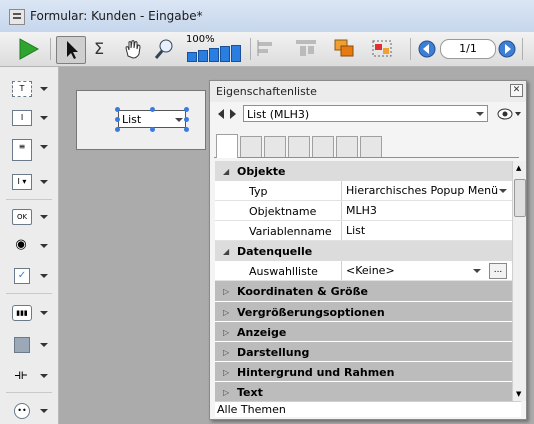 The width and height of the screenshot is (534, 424). What do you see at coordinates (30, 217) in the screenshot?
I see `button-tool-icon: OK` at bounding box center [30, 217].